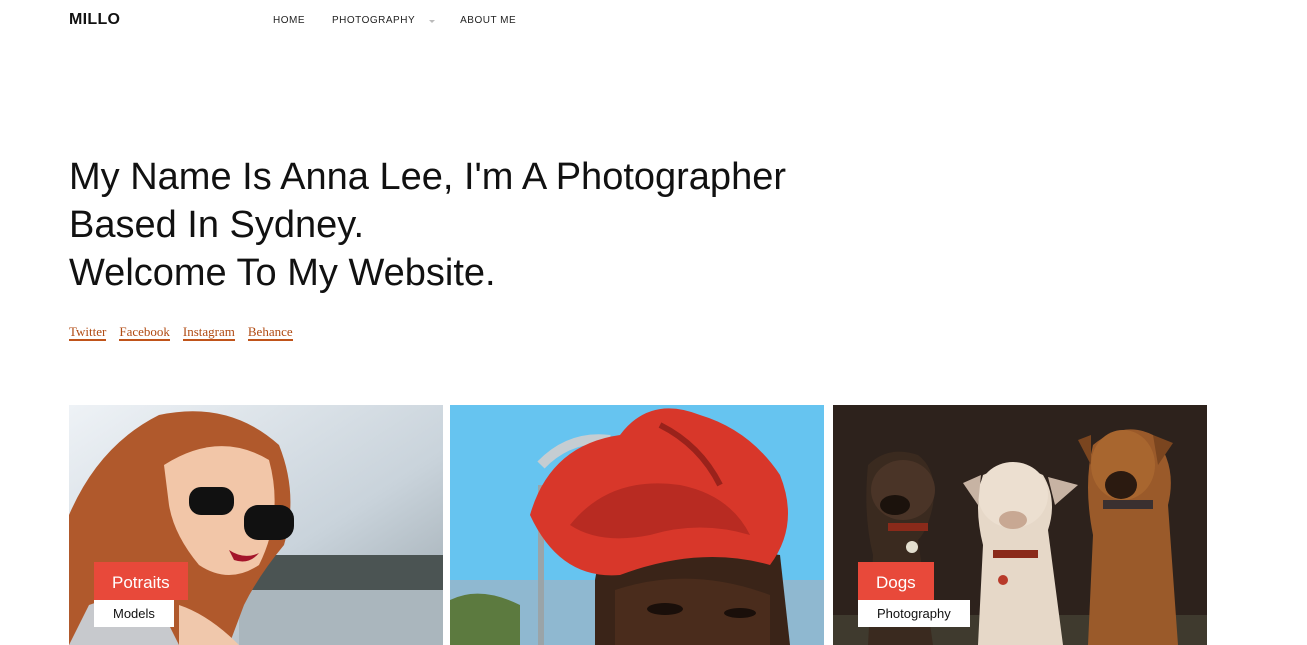  I want to click on social-links: Twitter Facebook Instagram Behance, so click(187, 332).